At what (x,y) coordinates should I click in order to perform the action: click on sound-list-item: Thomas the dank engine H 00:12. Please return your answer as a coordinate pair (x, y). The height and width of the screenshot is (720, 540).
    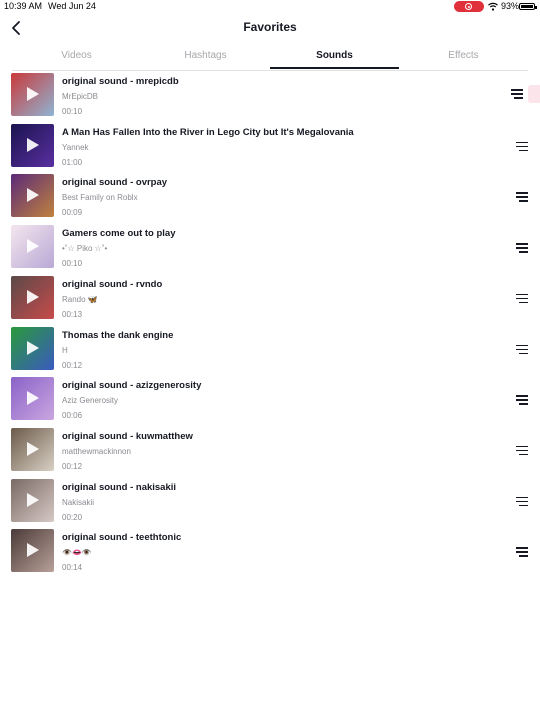
    Looking at the image, I should click on (270, 351).